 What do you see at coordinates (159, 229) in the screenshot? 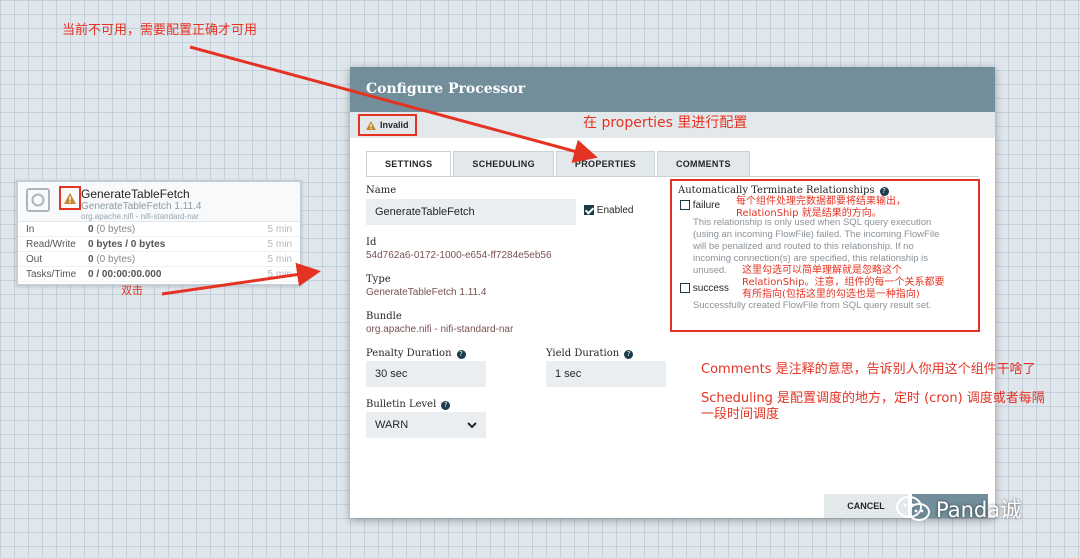
I see `stat-row-in: In 0 (0 bytes) 5 min` at bounding box center [159, 229].